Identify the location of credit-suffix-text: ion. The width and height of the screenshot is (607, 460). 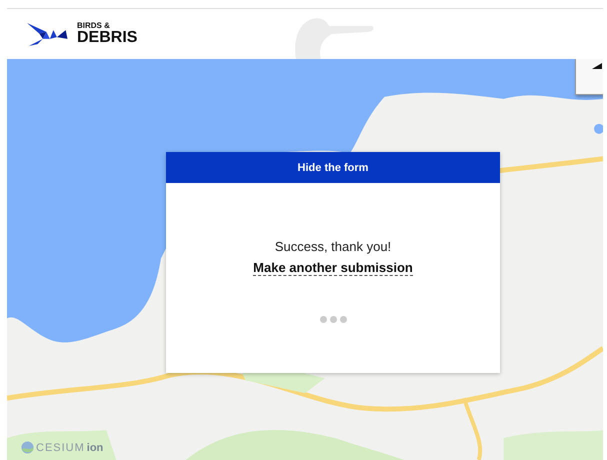
(95, 448).